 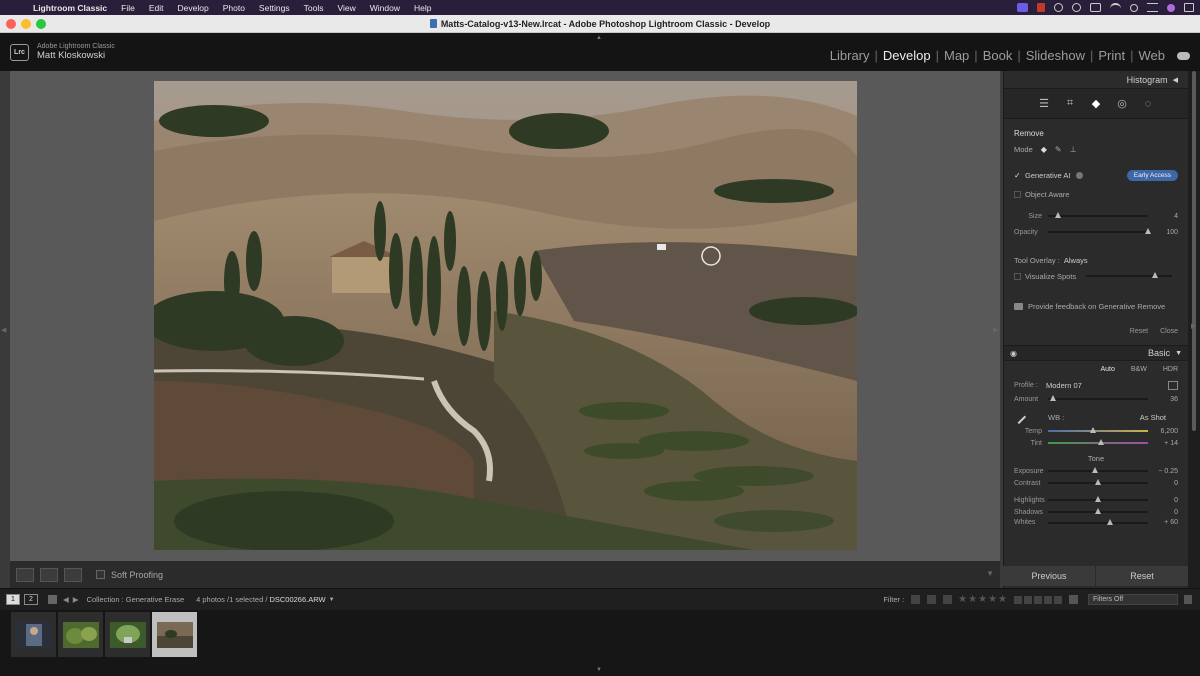 What do you see at coordinates (1019, 417) in the screenshot?
I see `wb-eyedropper-icon` at bounding box center [1019, 417].